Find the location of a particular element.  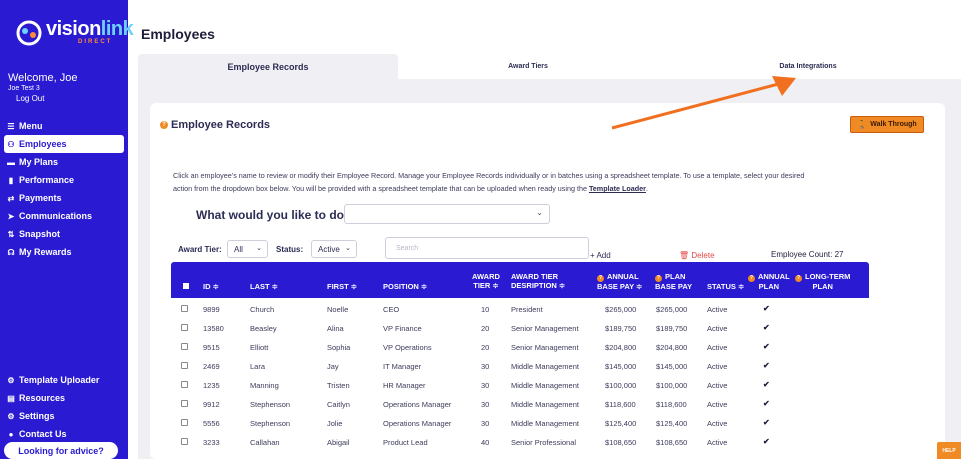

col-plan-base-pay: ? PLAN BASE PAY is located at coordinates (673, 281).